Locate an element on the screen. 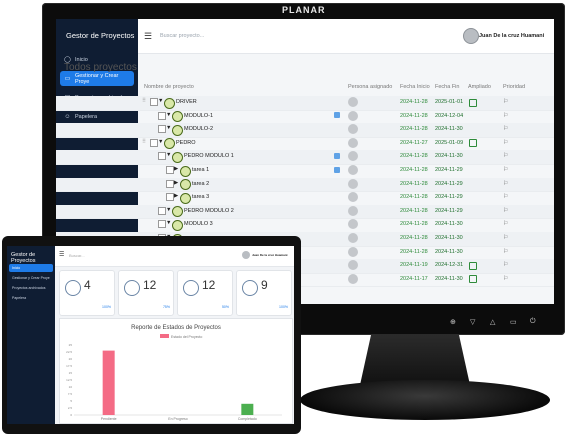 This screenshot has height=439, width=568. project-name: MODULO 3 is located at coordinates (198, 224).